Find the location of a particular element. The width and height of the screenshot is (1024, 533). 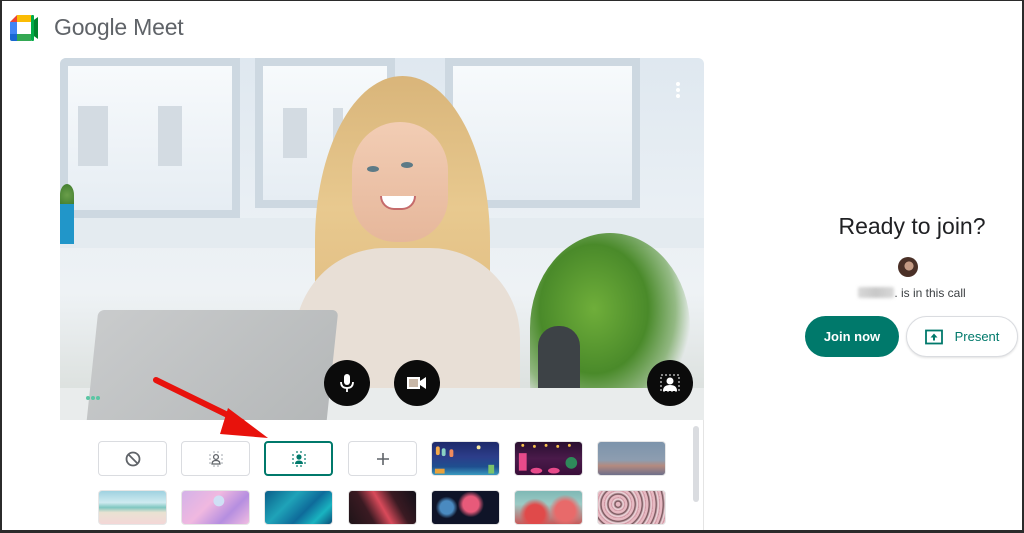

camera-toggle-button is located at coordinates (417, 383).